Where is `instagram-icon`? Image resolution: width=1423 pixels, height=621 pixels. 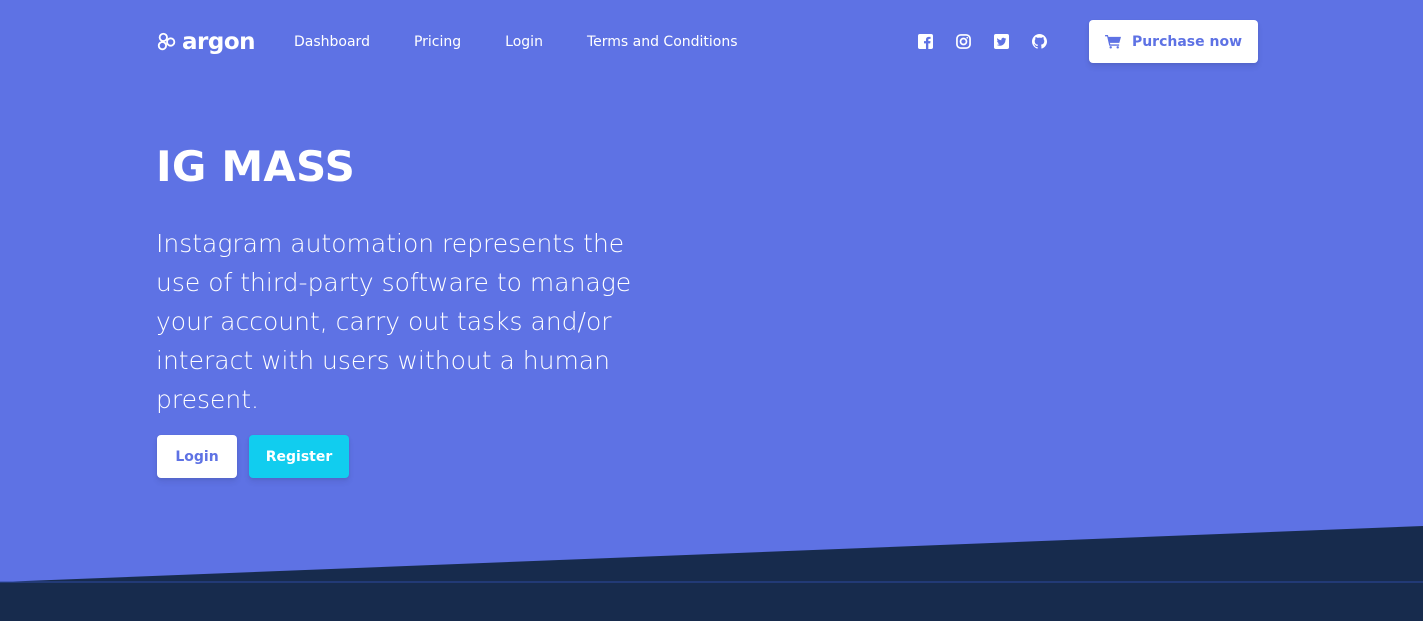 instagram-icon is located at coordinates (963, 41).